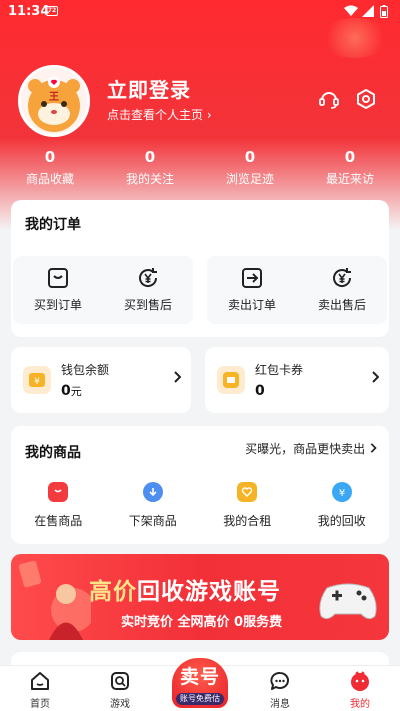  I want to click on status-bar: 11:34 72, so click(200, 12).